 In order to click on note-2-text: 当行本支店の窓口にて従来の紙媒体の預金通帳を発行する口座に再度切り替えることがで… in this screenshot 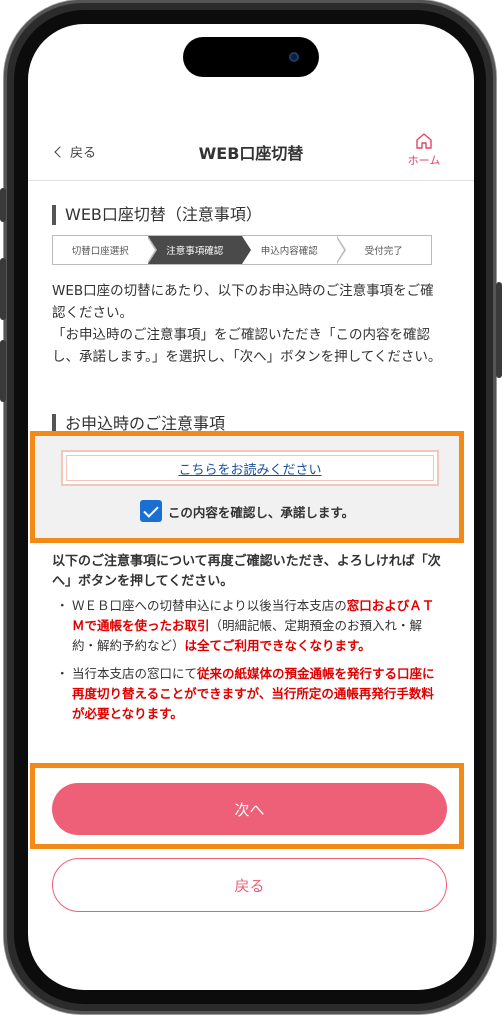, I will do `click(258, 694)`.